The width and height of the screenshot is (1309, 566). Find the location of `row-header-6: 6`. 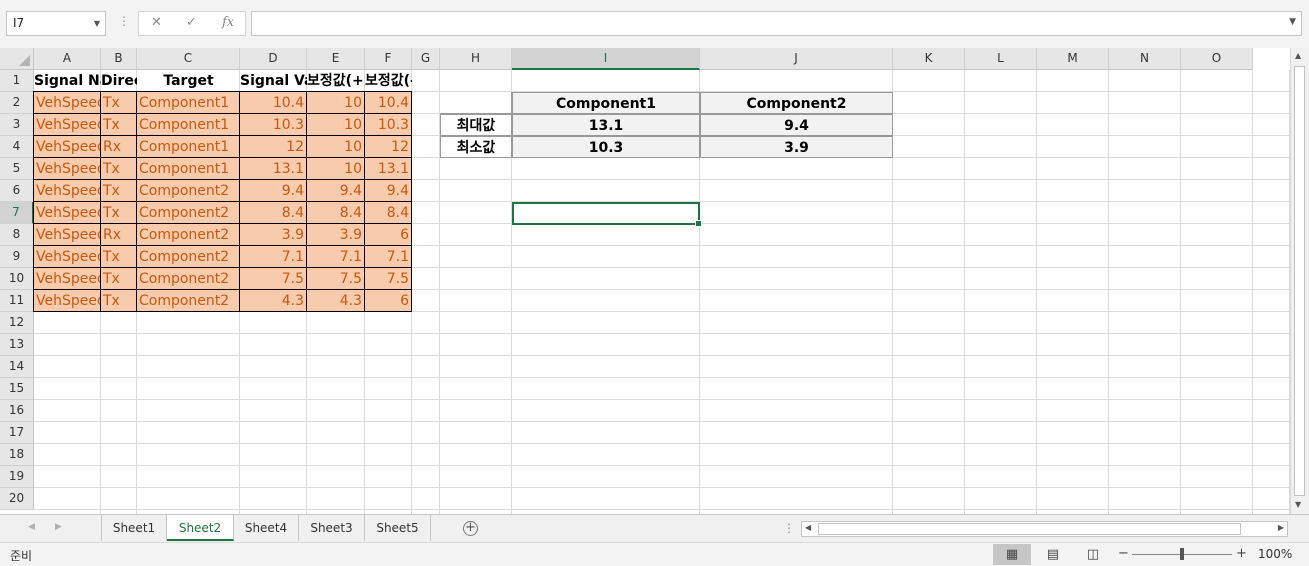

row-header-6: 6 is located at coordinates (17, 191).